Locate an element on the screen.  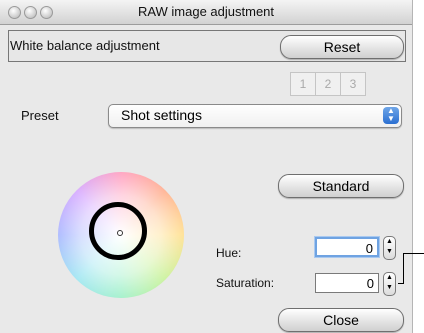
preset-slot-1: 1 is located at coordinates (303, 84).